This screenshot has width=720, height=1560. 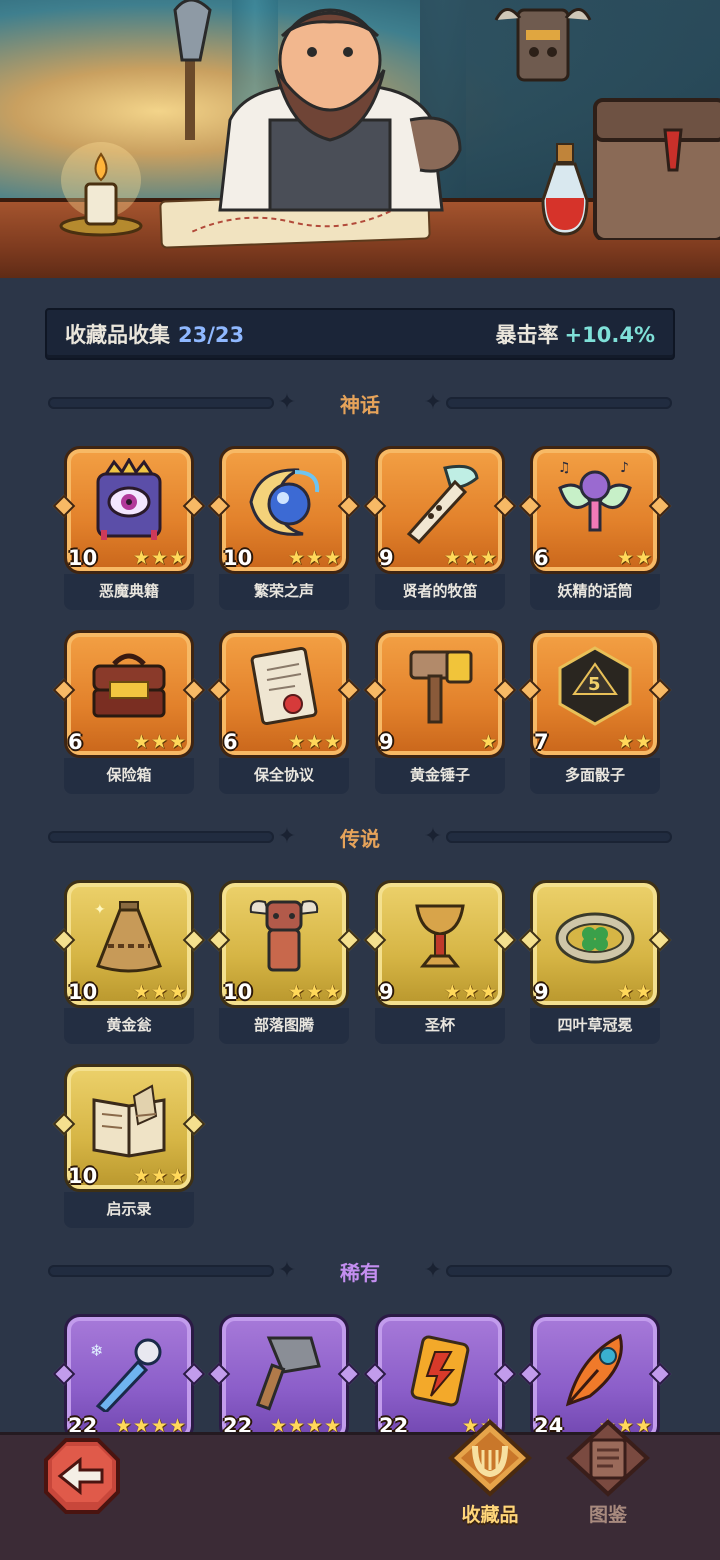 I want to click on holy-grail-icon, so click(x=440, y=936).